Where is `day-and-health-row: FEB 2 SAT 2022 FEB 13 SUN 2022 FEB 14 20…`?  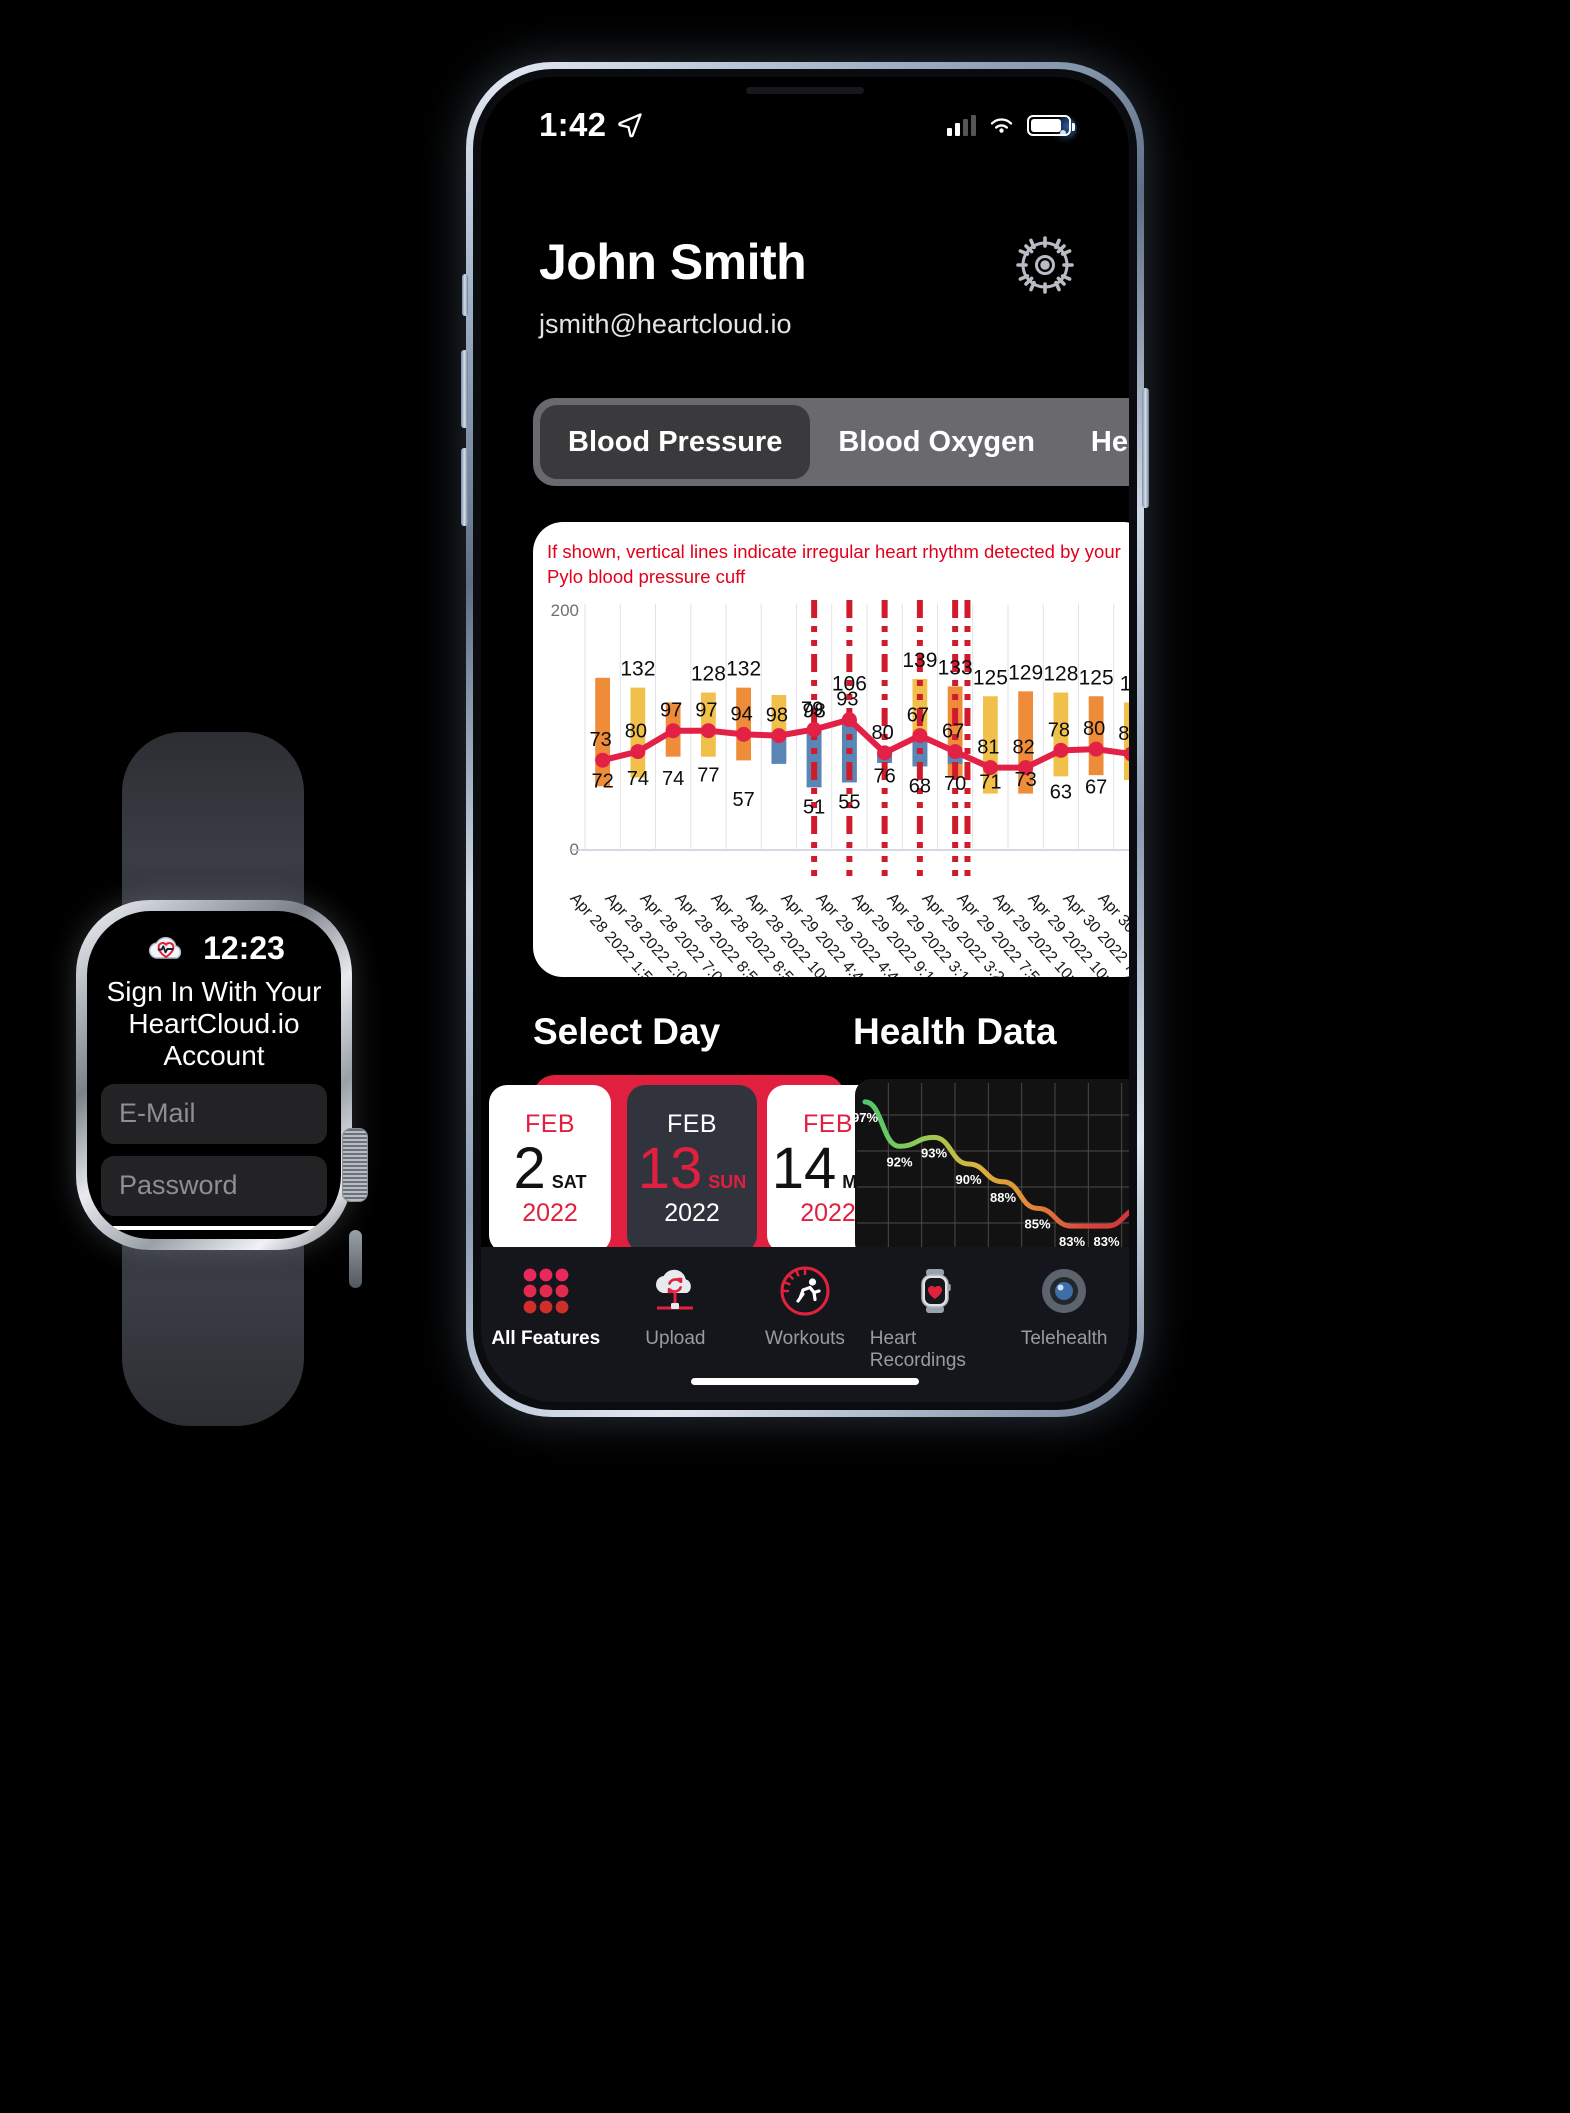
day-and-health-row: FEB 2 SAT 2022 FEB 13 SUN 2022 FEB 14 20… is located at coordinates (805, 1169).